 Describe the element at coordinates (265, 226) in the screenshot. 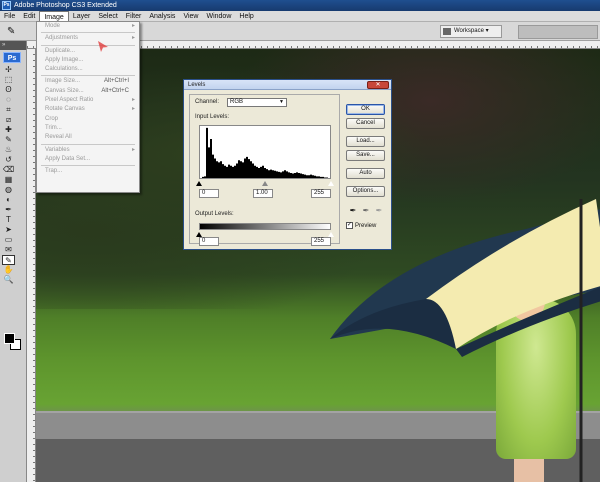

I see `output-levels-gradient` at that location.